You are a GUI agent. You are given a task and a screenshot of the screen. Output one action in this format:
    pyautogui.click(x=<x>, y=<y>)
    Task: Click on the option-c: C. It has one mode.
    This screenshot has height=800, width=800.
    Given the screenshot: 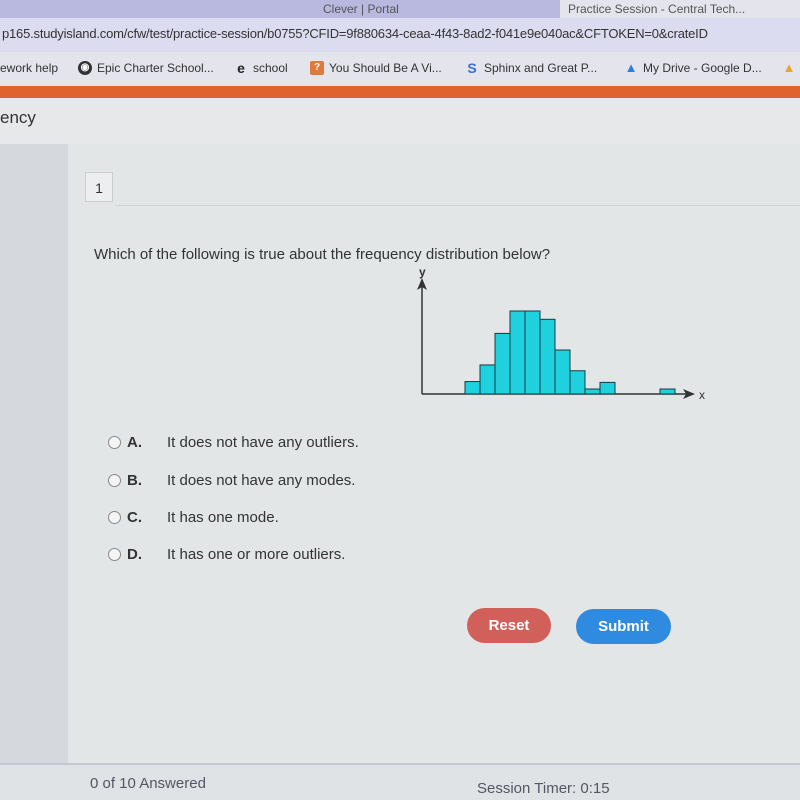 What is the action you would take?
    pyautogui.click(x=193, y=517)
    